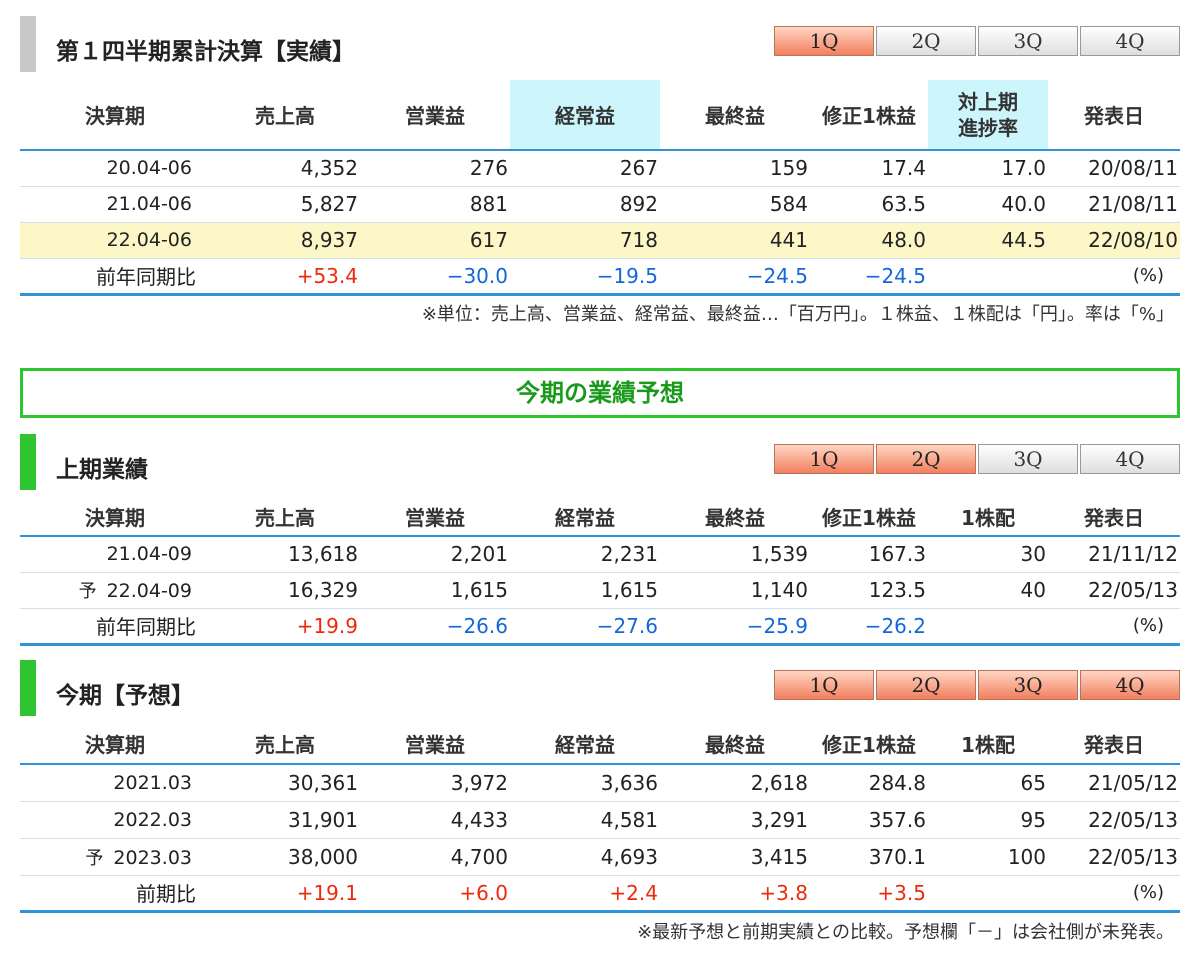  What do you see at coordinates (585, 554) in the screenshot?
I see `ord-cell: 2,231` at bounding box center [585, 554].